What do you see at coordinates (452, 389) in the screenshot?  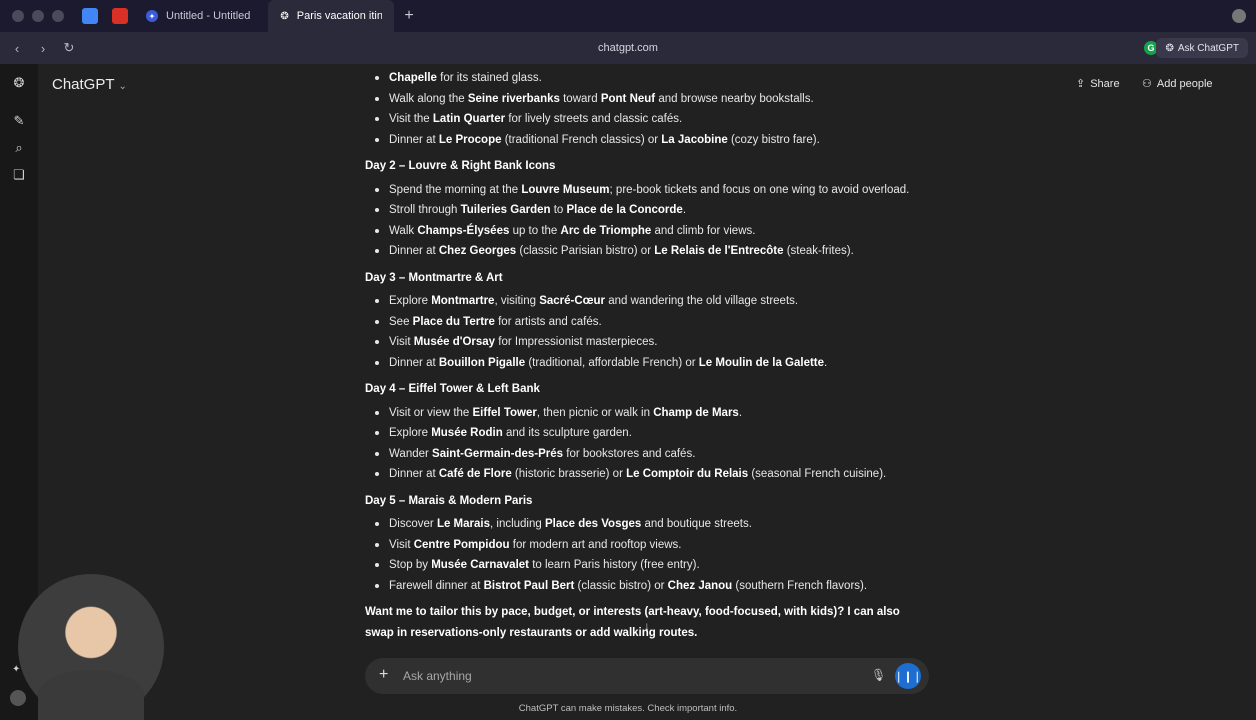 I see `day-heading: Day 4 – Eiffel Tower & Left Bank` at bounding box center [452, 389].